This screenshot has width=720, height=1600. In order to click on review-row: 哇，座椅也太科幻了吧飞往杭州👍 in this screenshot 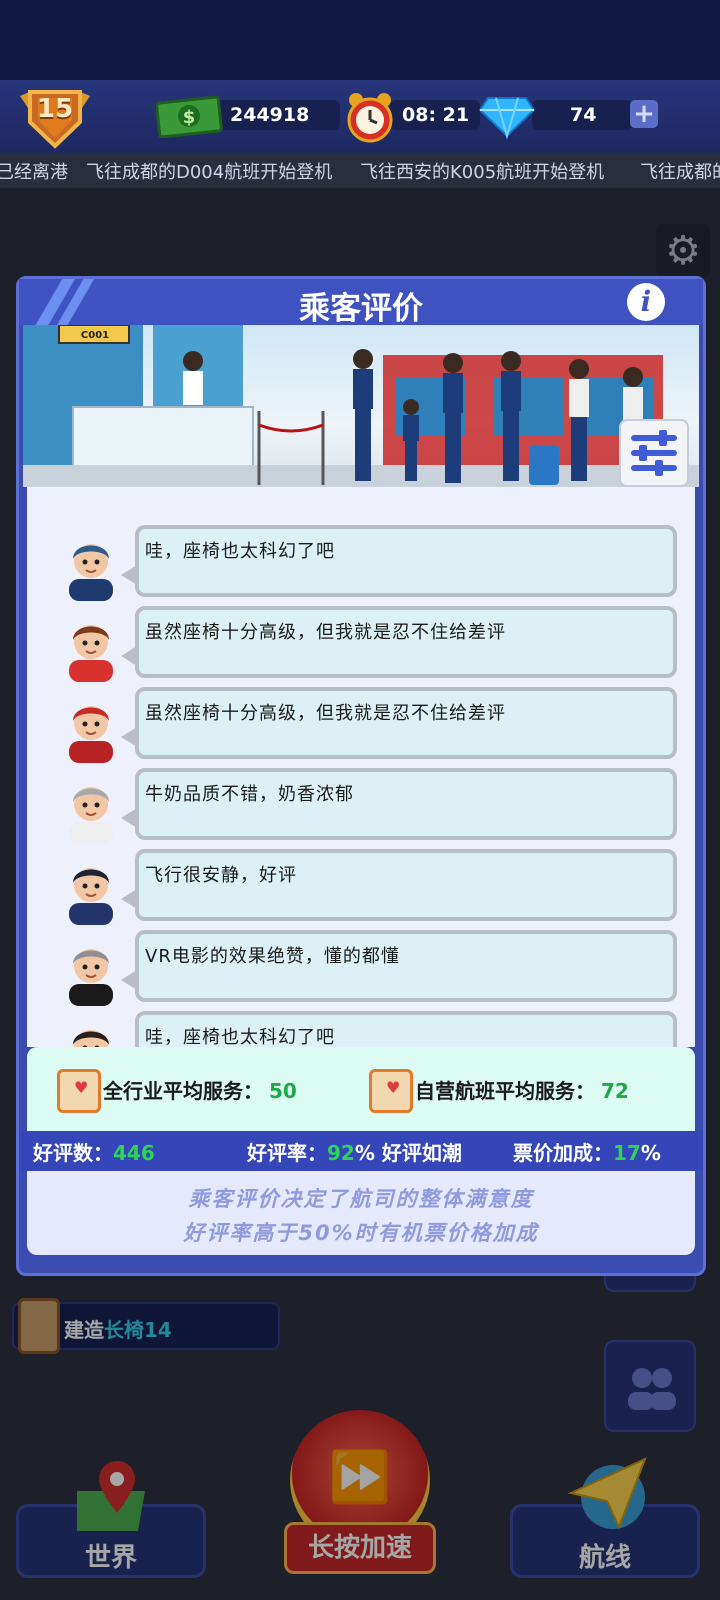, I will do `click(361, 563)`.